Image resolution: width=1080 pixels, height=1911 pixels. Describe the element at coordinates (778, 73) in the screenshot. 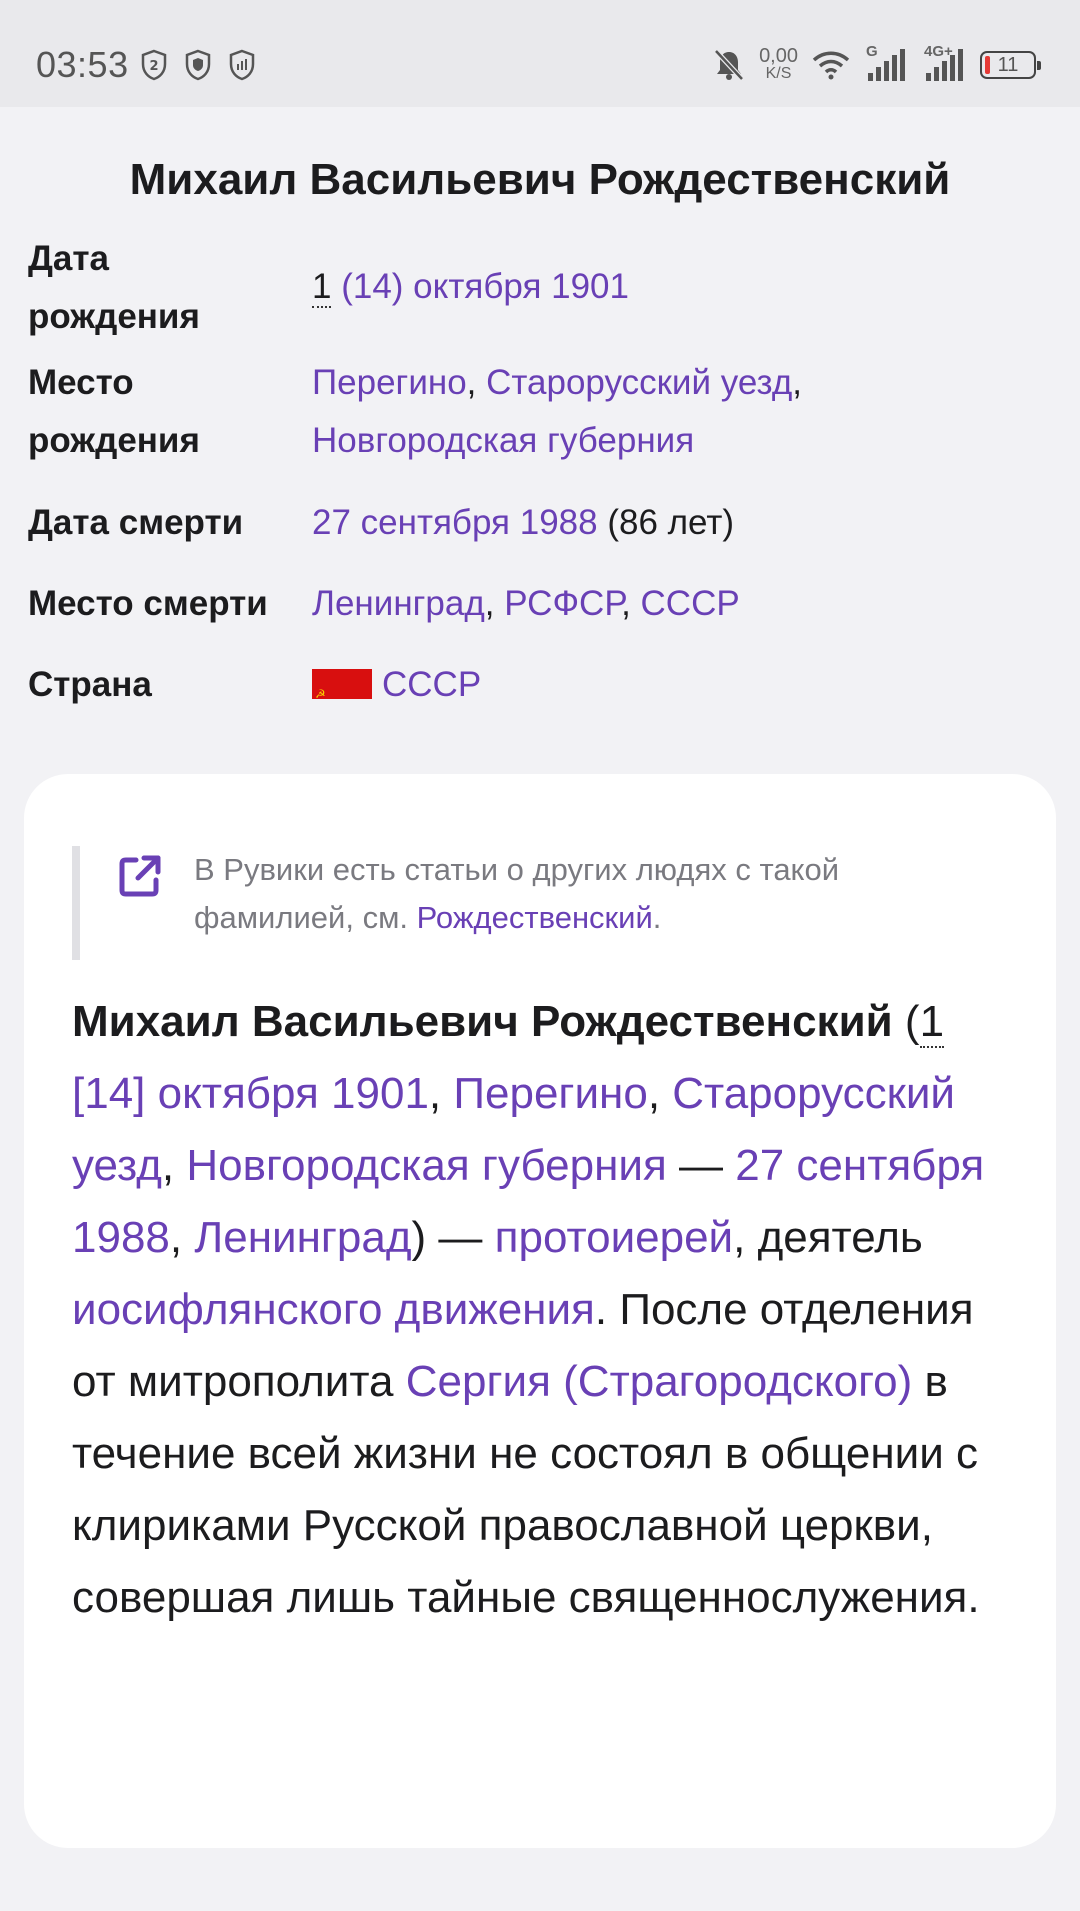

I see `net-speed-unit: K/S` at that location.